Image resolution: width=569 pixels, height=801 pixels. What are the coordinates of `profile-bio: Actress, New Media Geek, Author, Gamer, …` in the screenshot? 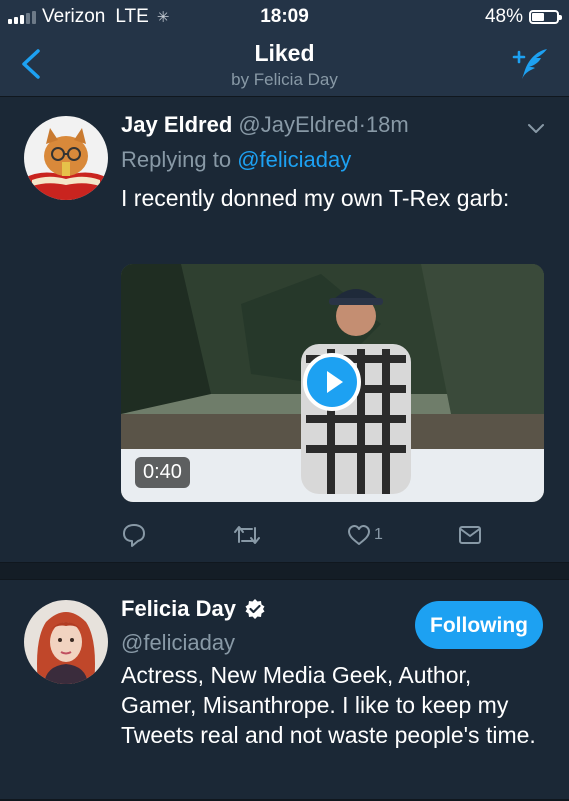 It's located at (328, 705).